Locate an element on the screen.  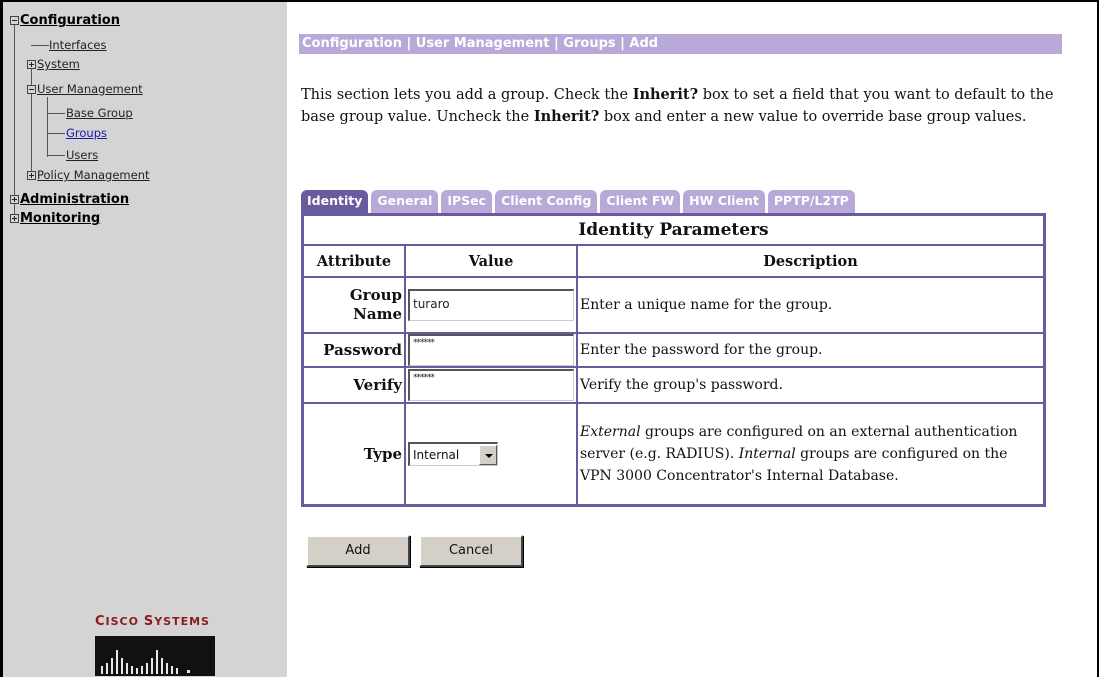
password-description: Enter the password for the group. is located at coordinates (810, 350).